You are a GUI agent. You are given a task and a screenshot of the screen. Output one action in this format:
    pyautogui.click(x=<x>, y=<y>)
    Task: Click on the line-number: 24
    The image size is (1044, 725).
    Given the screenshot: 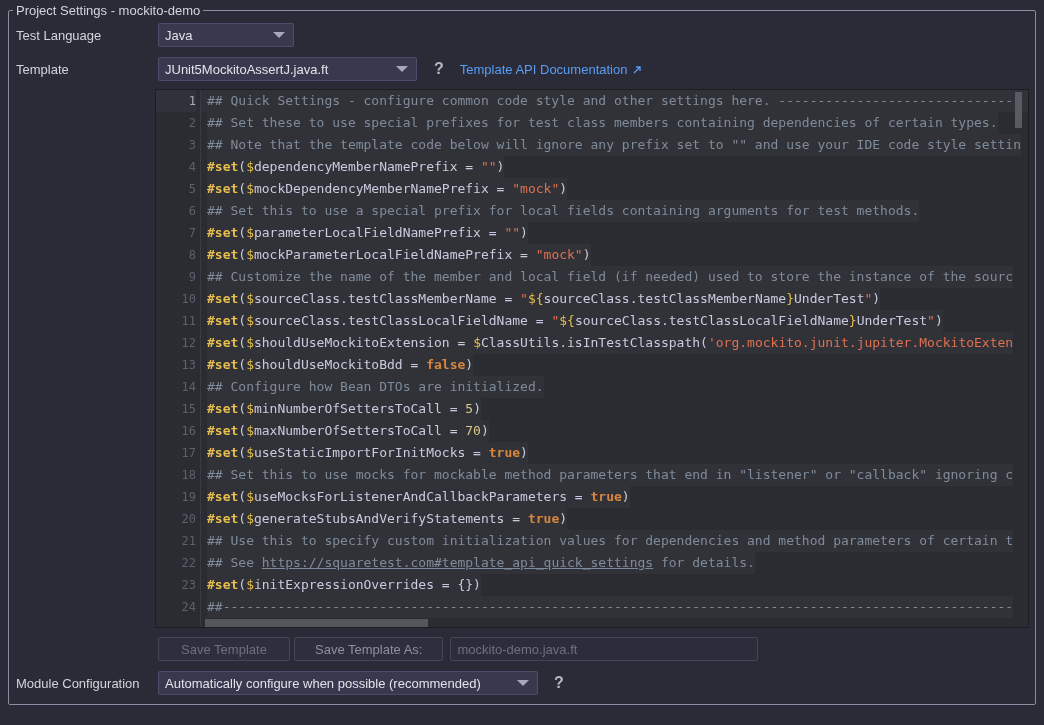 What is the action you would take?
    pyautogui.click(x=188, y=607)
    